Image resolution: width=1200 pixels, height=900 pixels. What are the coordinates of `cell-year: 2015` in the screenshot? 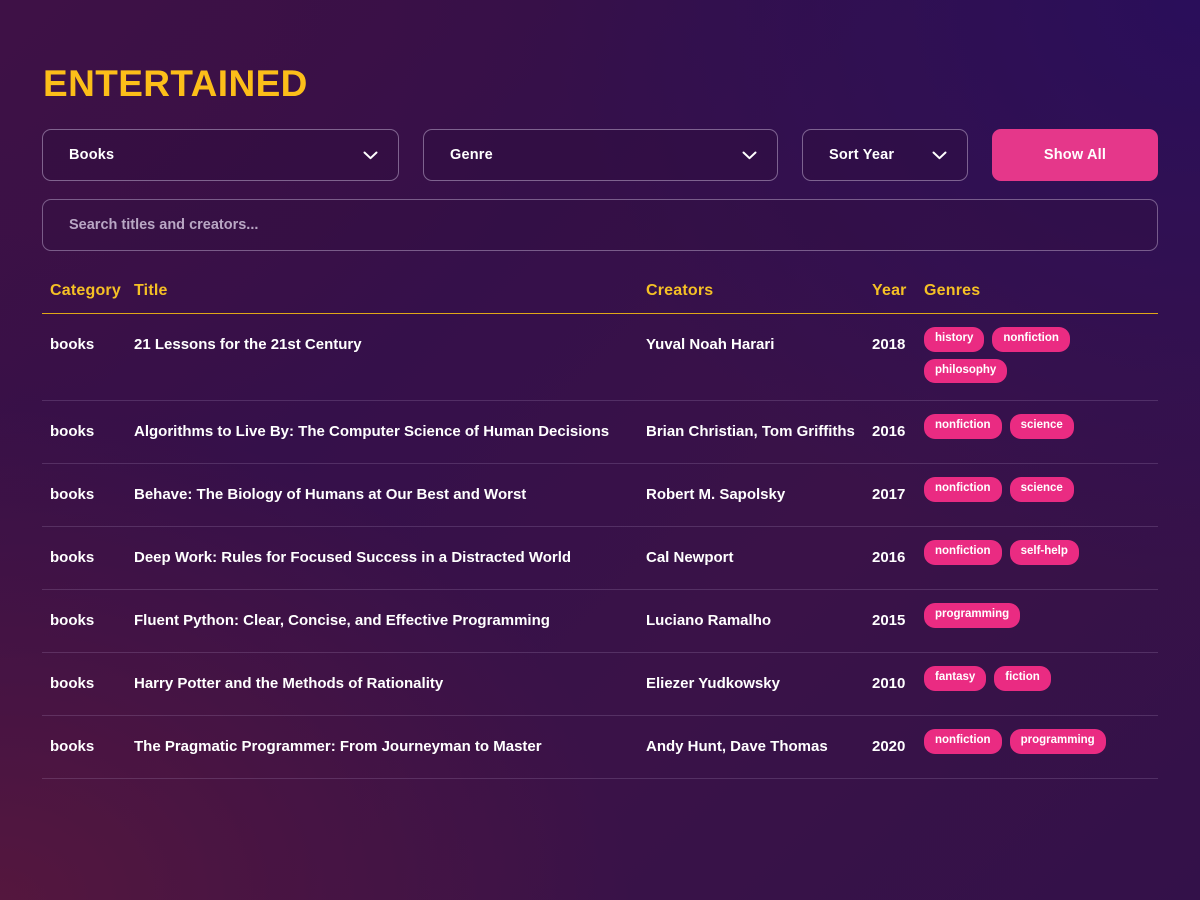 It's located at (898, 621).